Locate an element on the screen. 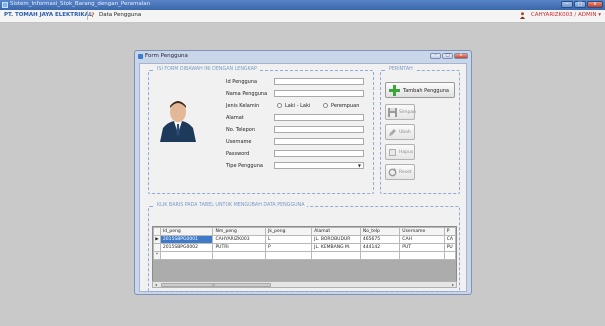  table-cell: CAH is located at coordinates (422, 239).